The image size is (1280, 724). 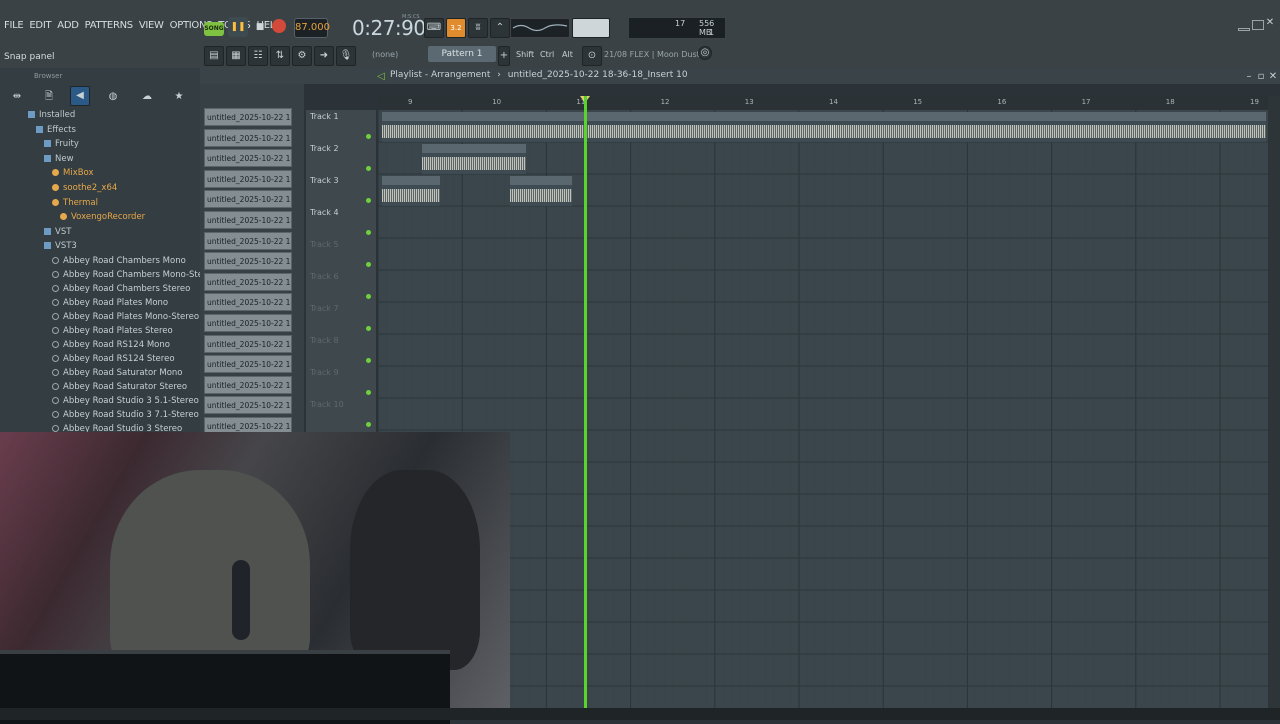 What do you see at coordinates (462, 54) in the screenshot?
I see `pattern-selector: Pattern 1` at bounding box center [462, 54].